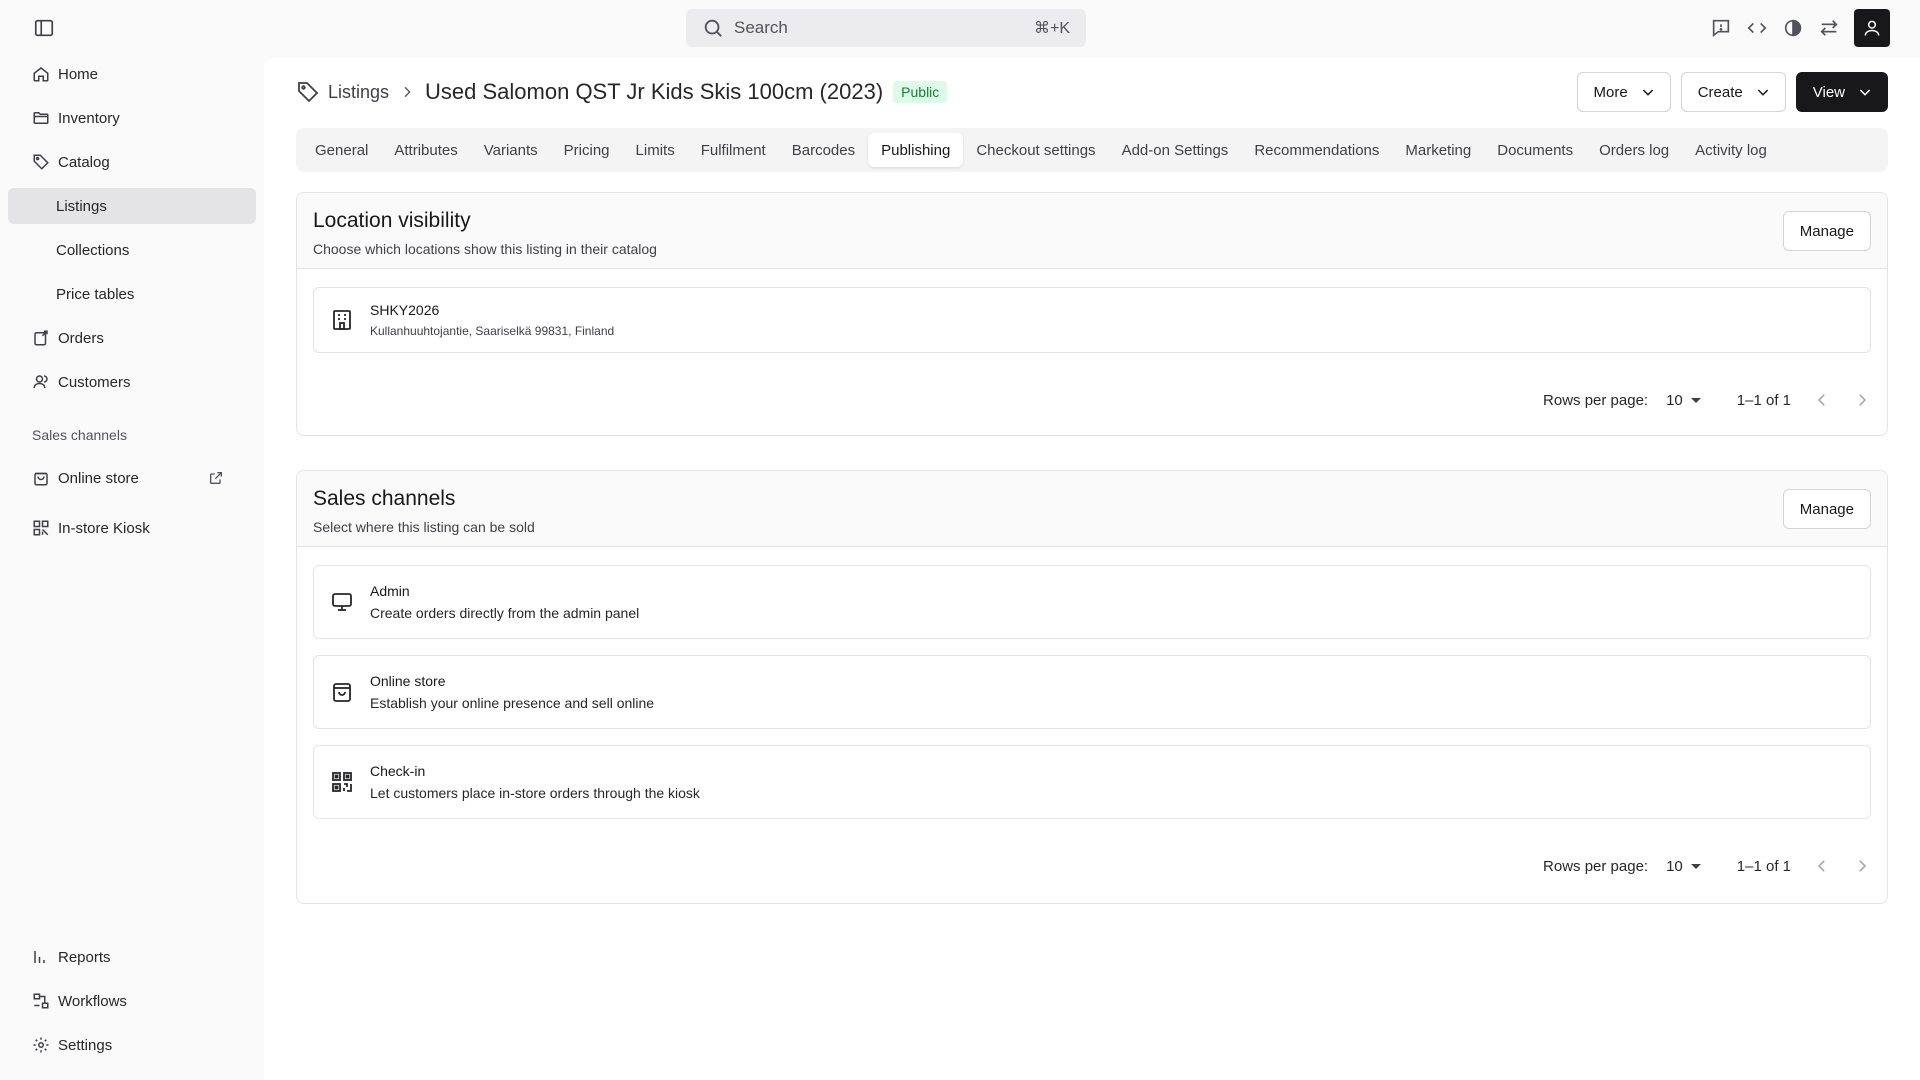 The height and width of the screenshot is (1080, 1920). I want to click on tab-recommendations: Recommendations, so click(1316, 150).